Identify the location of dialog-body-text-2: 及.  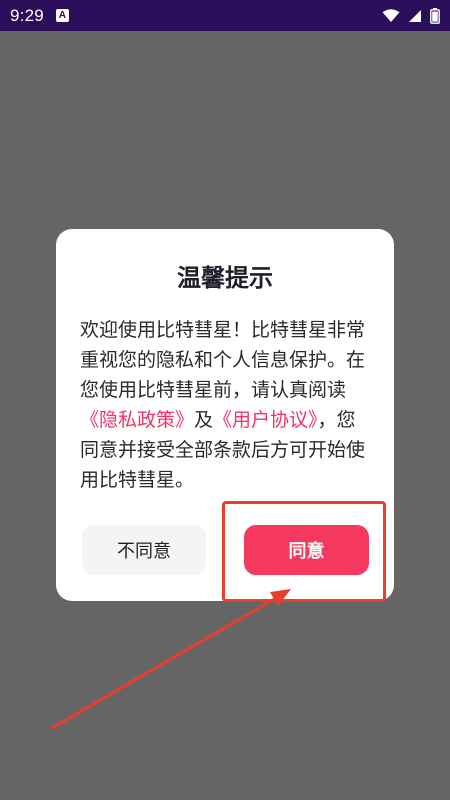
(204, 420).